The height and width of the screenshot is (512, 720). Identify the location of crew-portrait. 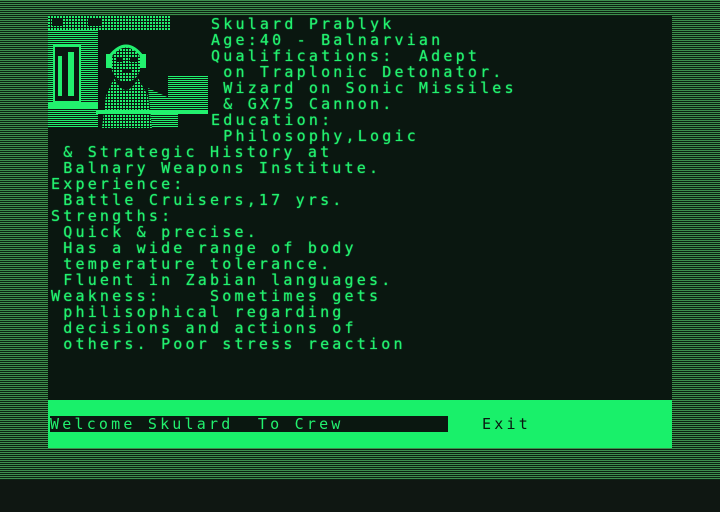
(128, 72).